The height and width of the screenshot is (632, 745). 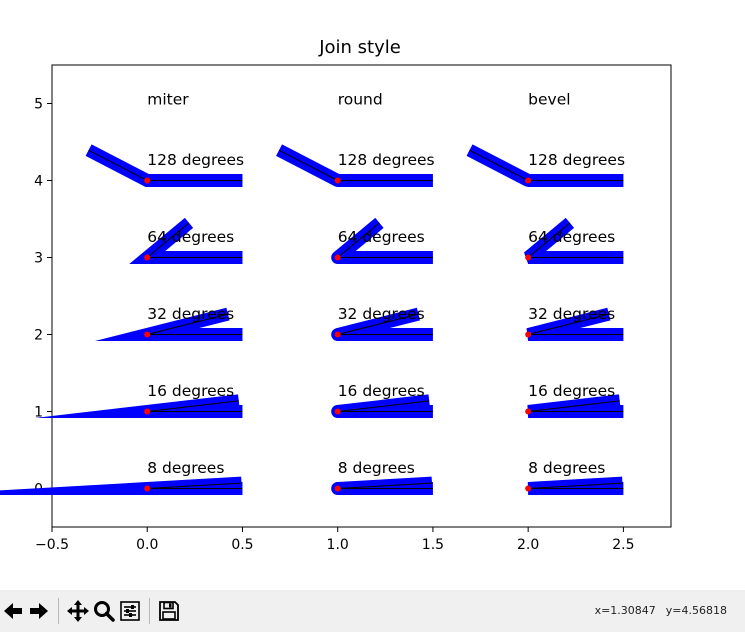 I want to click on save-button, so click(x=169, y=611).